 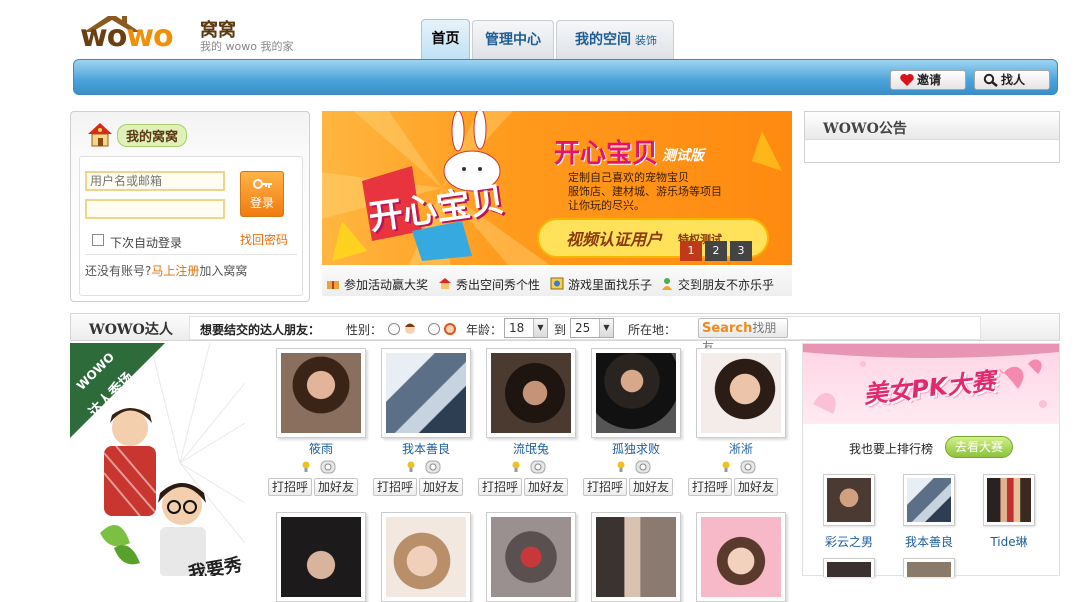 I want to click on logo-wordmark: wowowowo, so click(x=127, y=36).